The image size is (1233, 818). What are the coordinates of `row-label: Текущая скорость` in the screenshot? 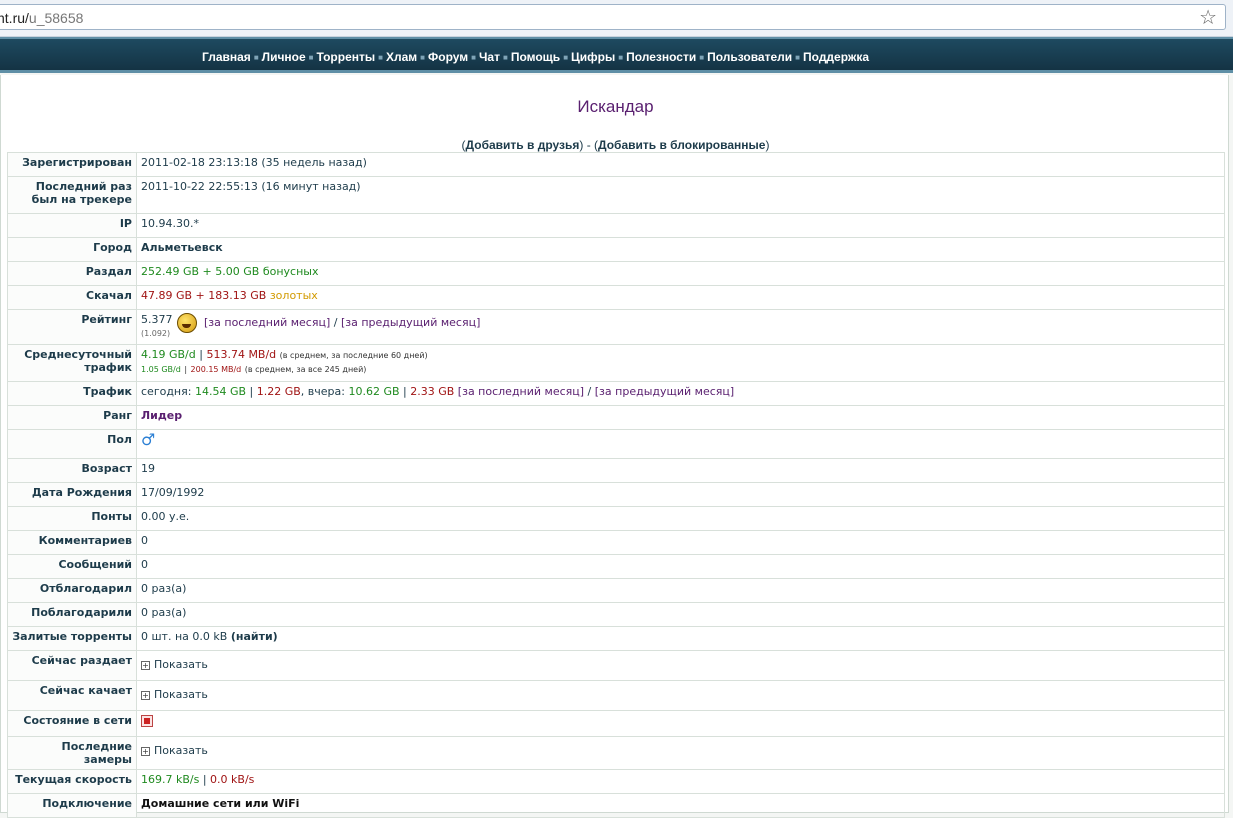 It's located at (72, 781).